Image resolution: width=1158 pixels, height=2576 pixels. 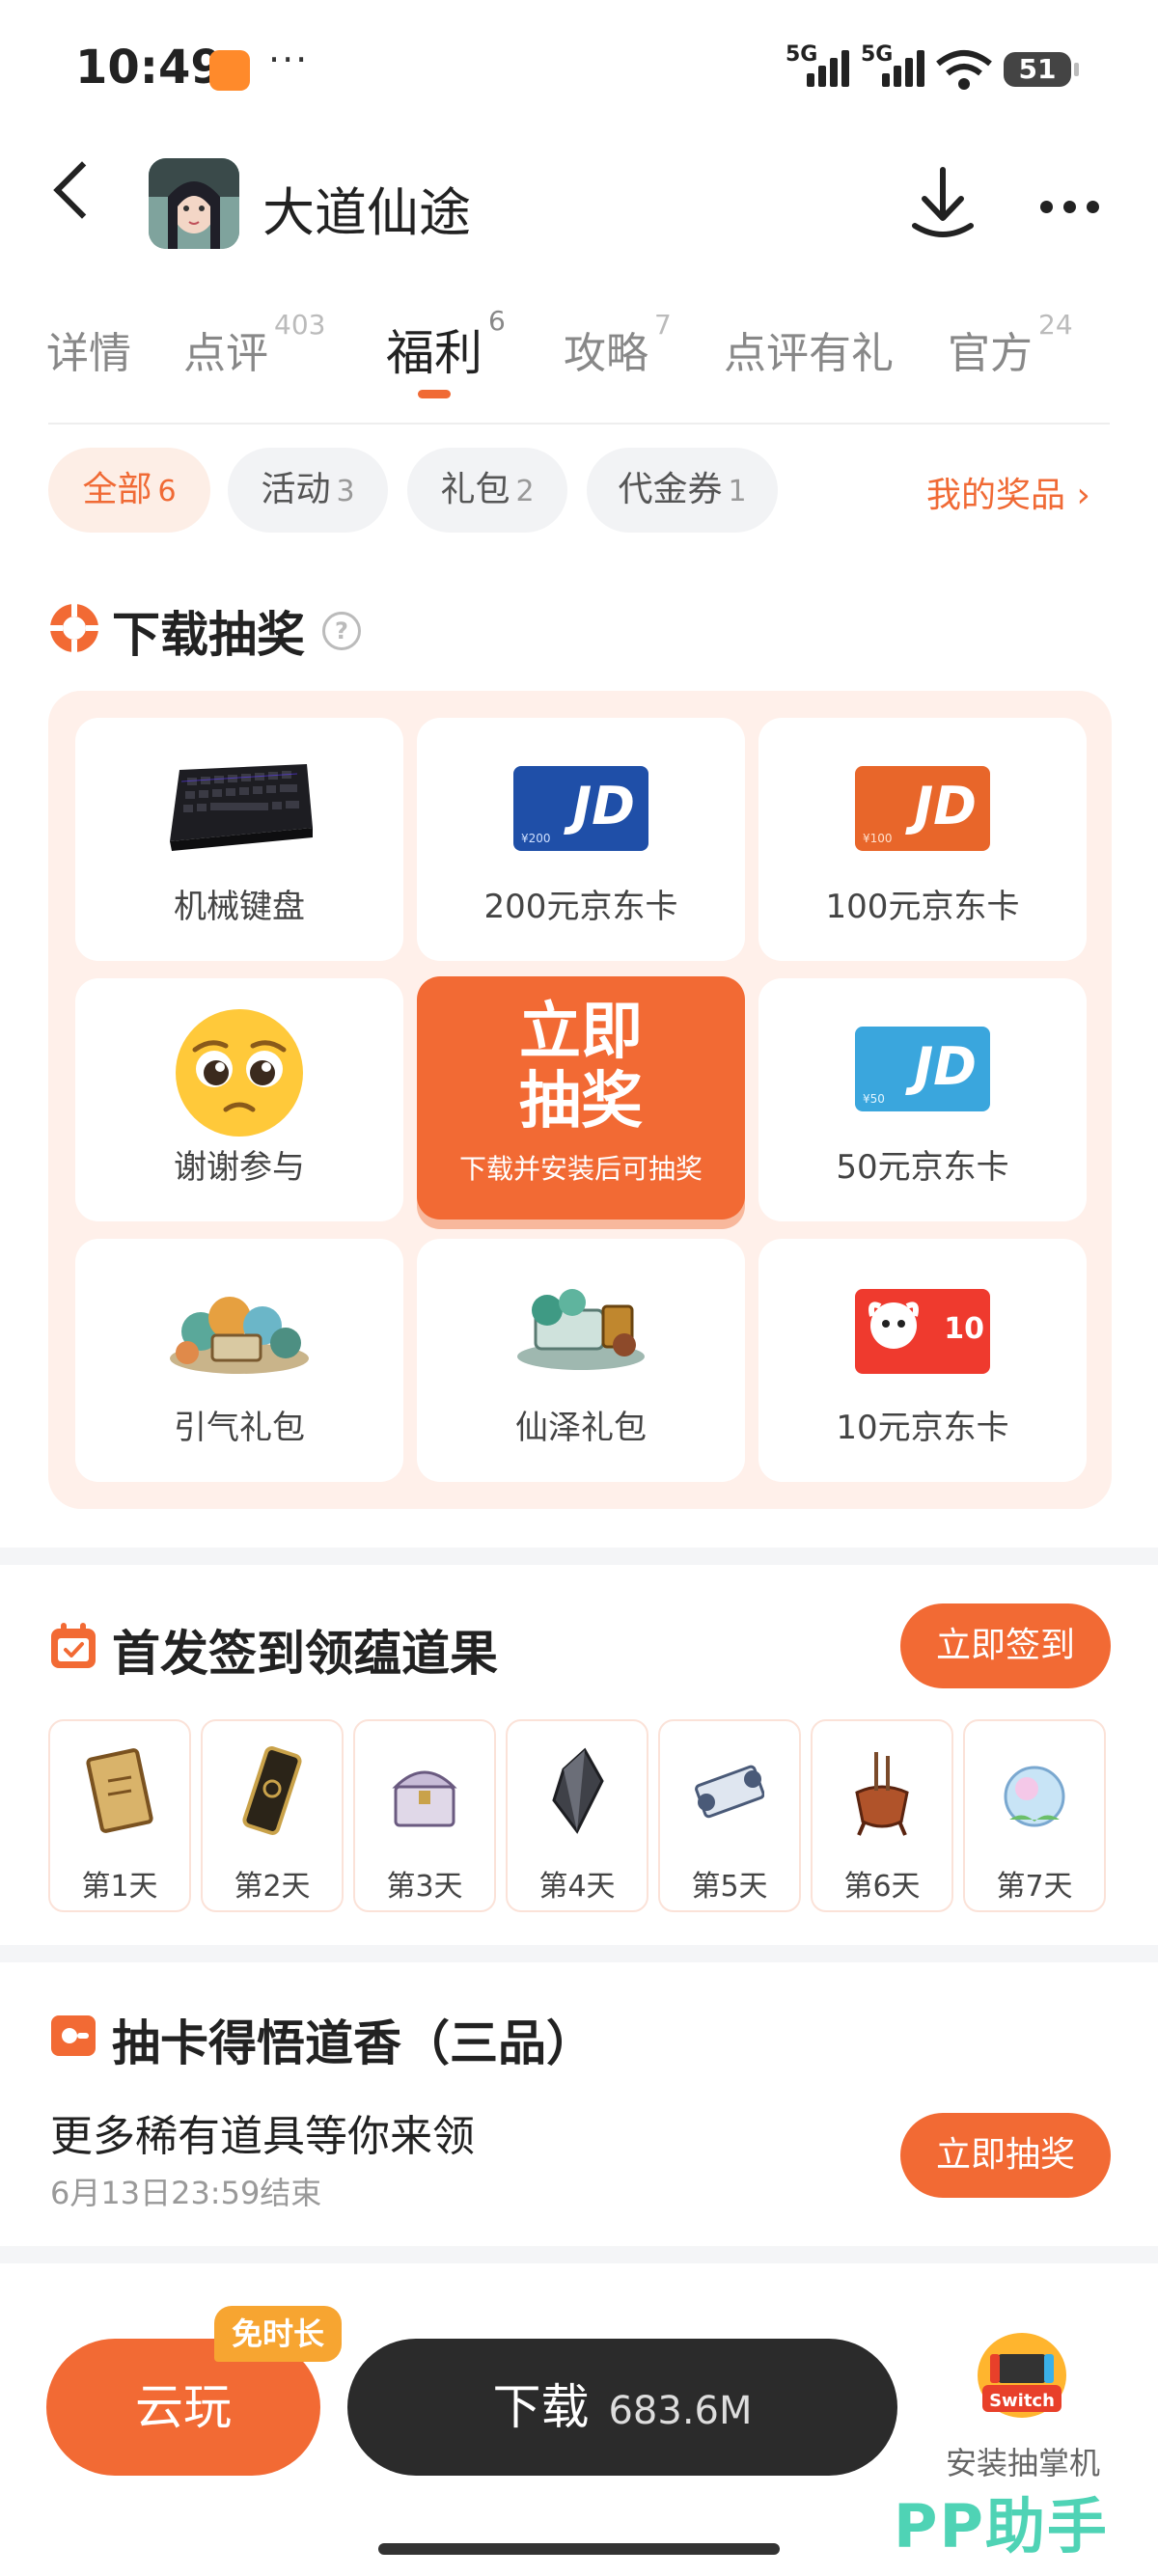 What do you see at coordinates (353, 2043) in the screenshot?
I see `card-draw-title: 抽卡得悟道香（三品）` at bounding box center [353, 2043].